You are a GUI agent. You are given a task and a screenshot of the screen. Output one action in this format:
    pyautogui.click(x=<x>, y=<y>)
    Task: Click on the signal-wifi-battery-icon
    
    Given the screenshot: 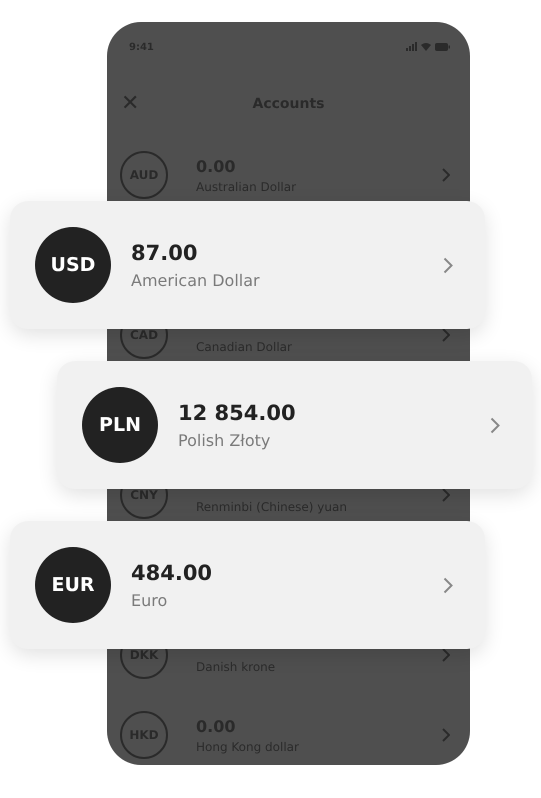 What is the action you would take?
    pyautogui.click(x=428, y=47)
    